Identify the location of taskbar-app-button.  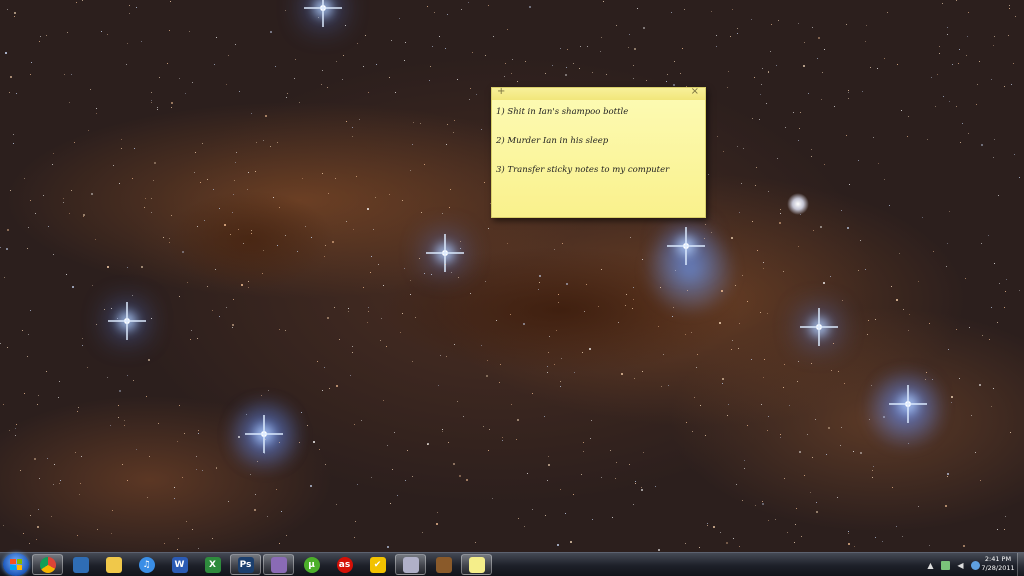
(278, 564).